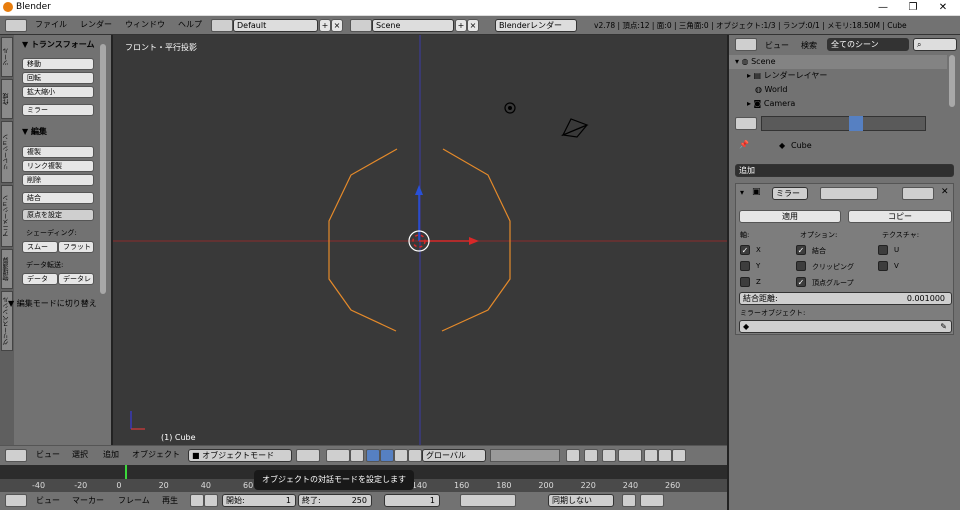 This screenshot has width=960, height=510. Describe the element at coordinates (883, 250) in the screenshot. I see `texture-u-checkbox` at that location.